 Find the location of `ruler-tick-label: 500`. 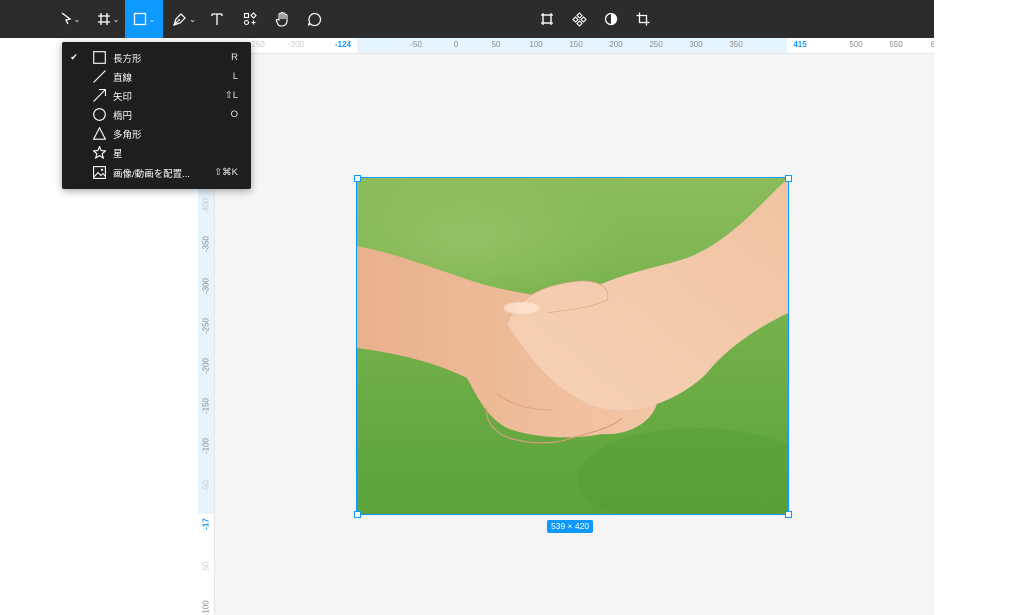

ruler-tick-label: 500 is located at coordinates (856, 44).